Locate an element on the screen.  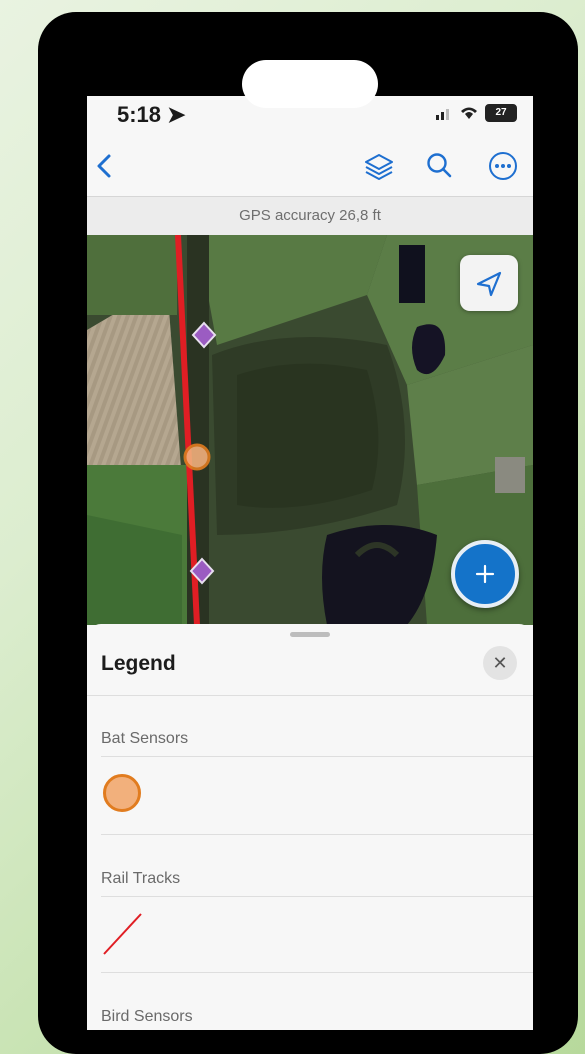
layers-button is located at coordinates (379, 166).